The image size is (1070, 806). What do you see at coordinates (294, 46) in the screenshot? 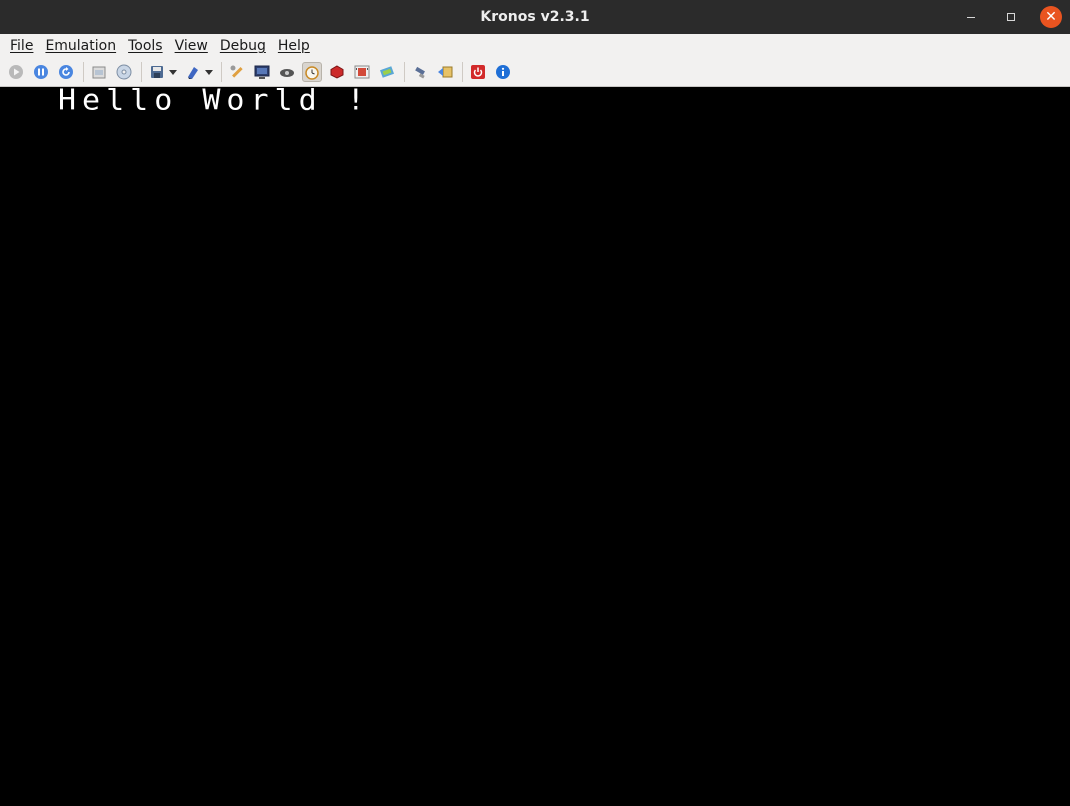
I see `menu-help: Help` at bounding box center [294, 46].